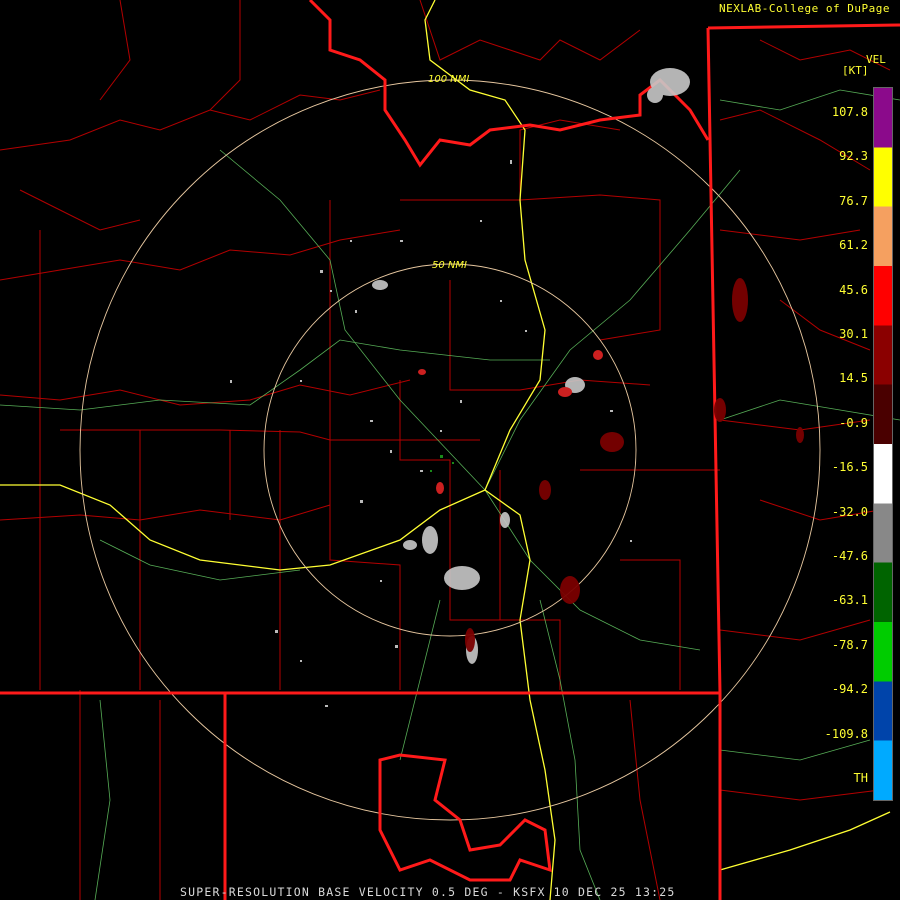  What do you see at coordinates (855, 70) in the screenshot?
I see `legend-unit: [KT]` at bounding box center [855, 70].